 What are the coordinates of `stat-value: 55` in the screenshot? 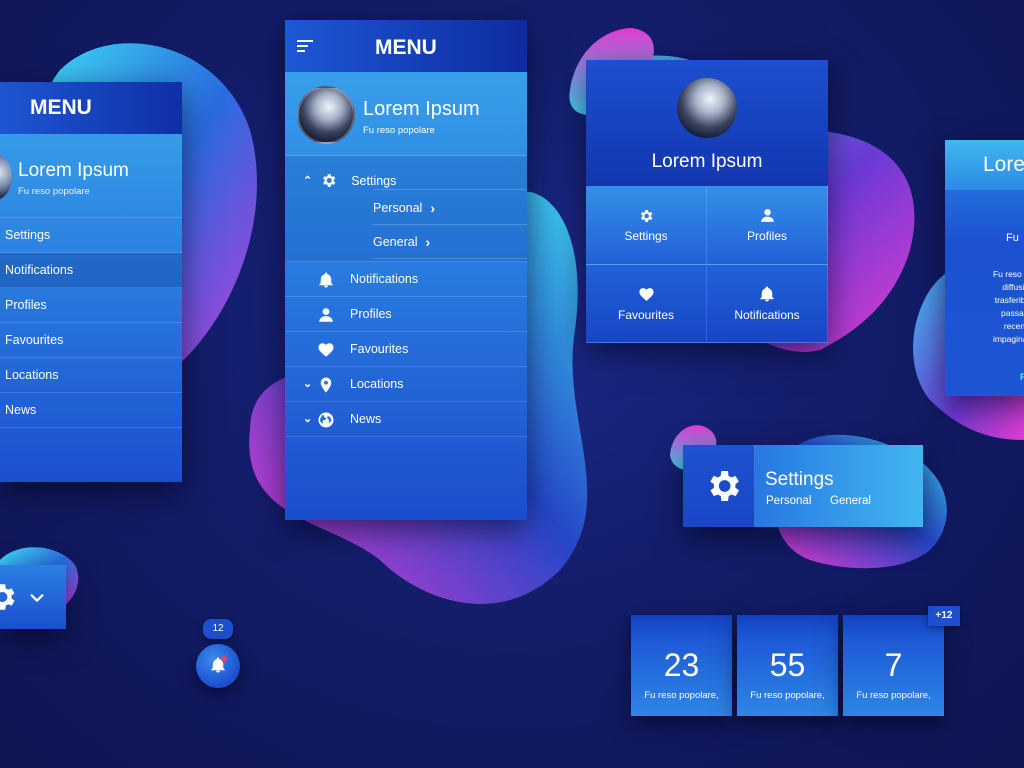 It's located at (787, 665).